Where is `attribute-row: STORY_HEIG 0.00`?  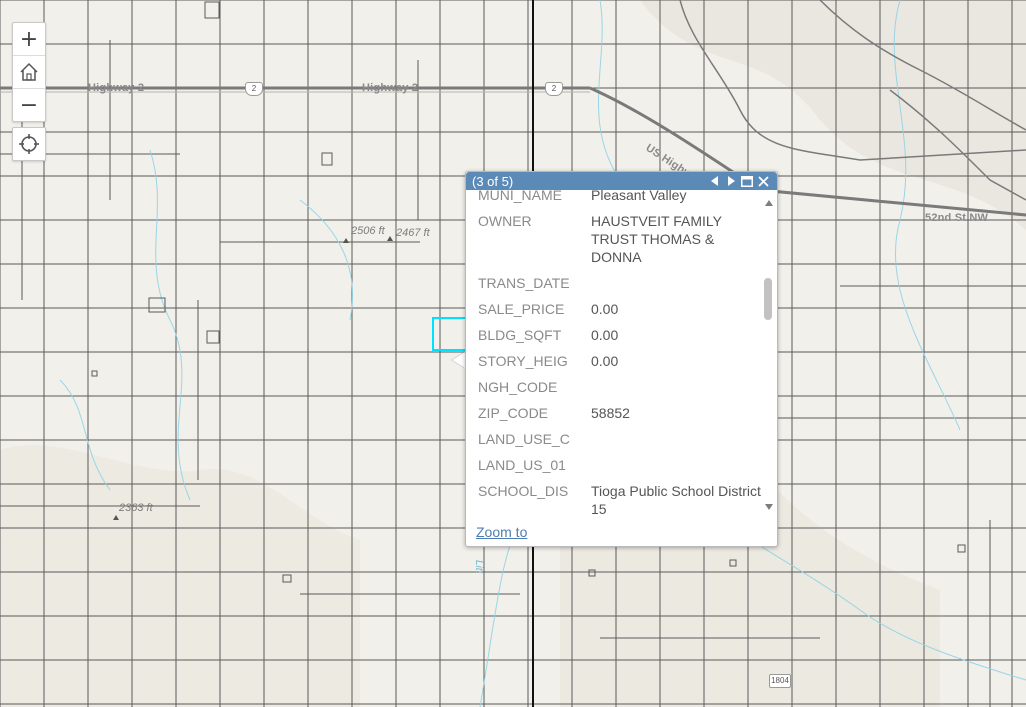 attribute-row: STORY_HEIG 0.00 is located at coordinates (620, 365).